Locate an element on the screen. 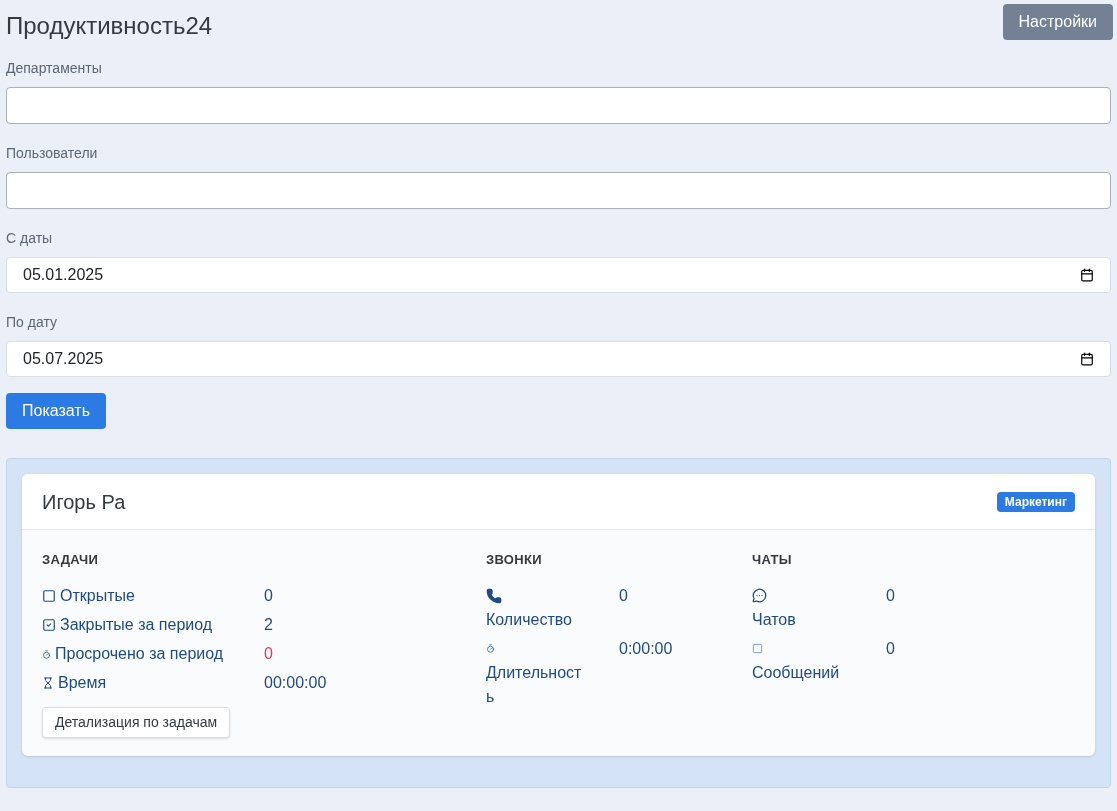 The image size is (1117, 811). field-label: По дату is located at coordinates (32, 322).